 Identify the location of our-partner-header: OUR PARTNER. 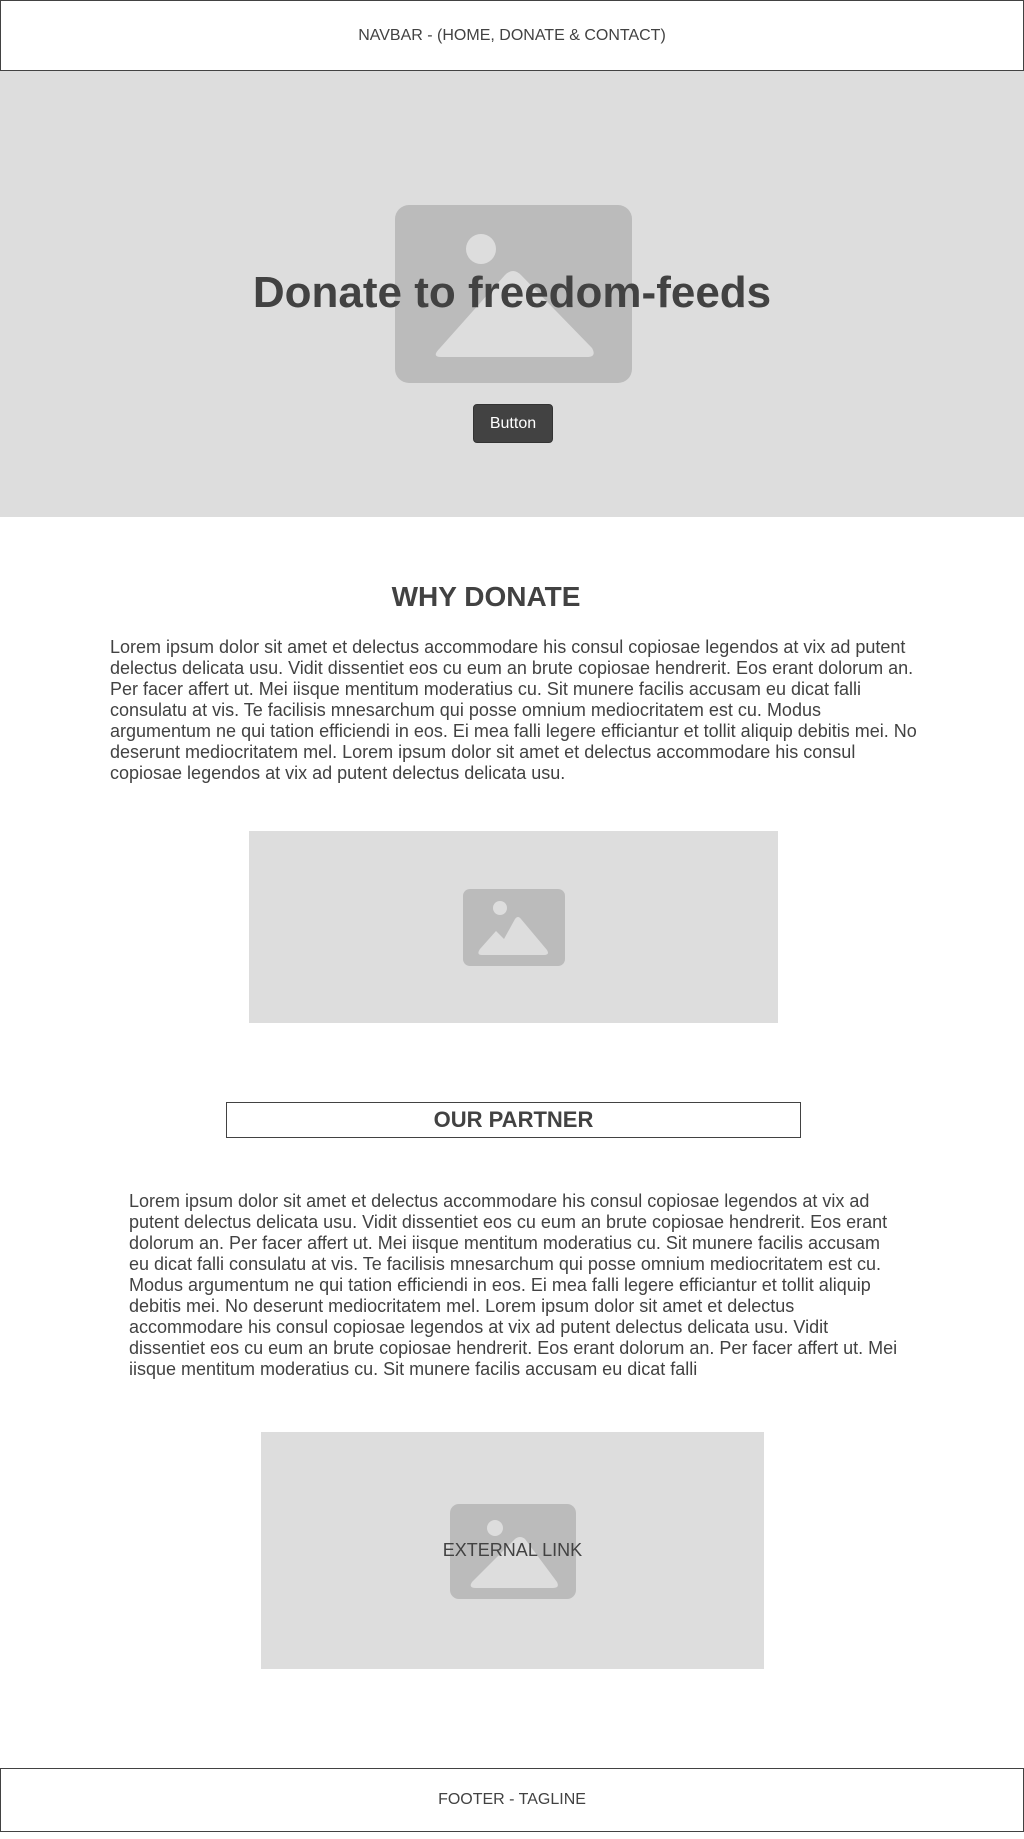
(513, 1120).